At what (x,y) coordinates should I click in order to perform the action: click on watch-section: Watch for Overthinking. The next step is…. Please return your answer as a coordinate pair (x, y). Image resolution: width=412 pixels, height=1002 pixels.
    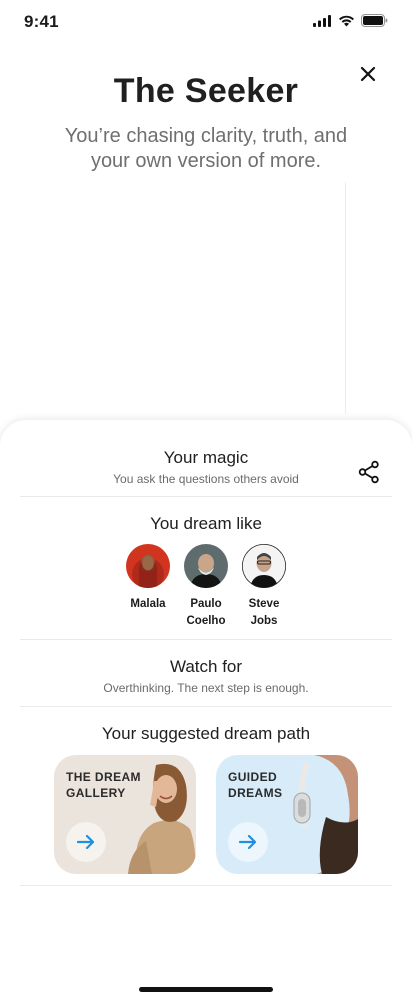
    Looking at the image, I should click on (206, 676).